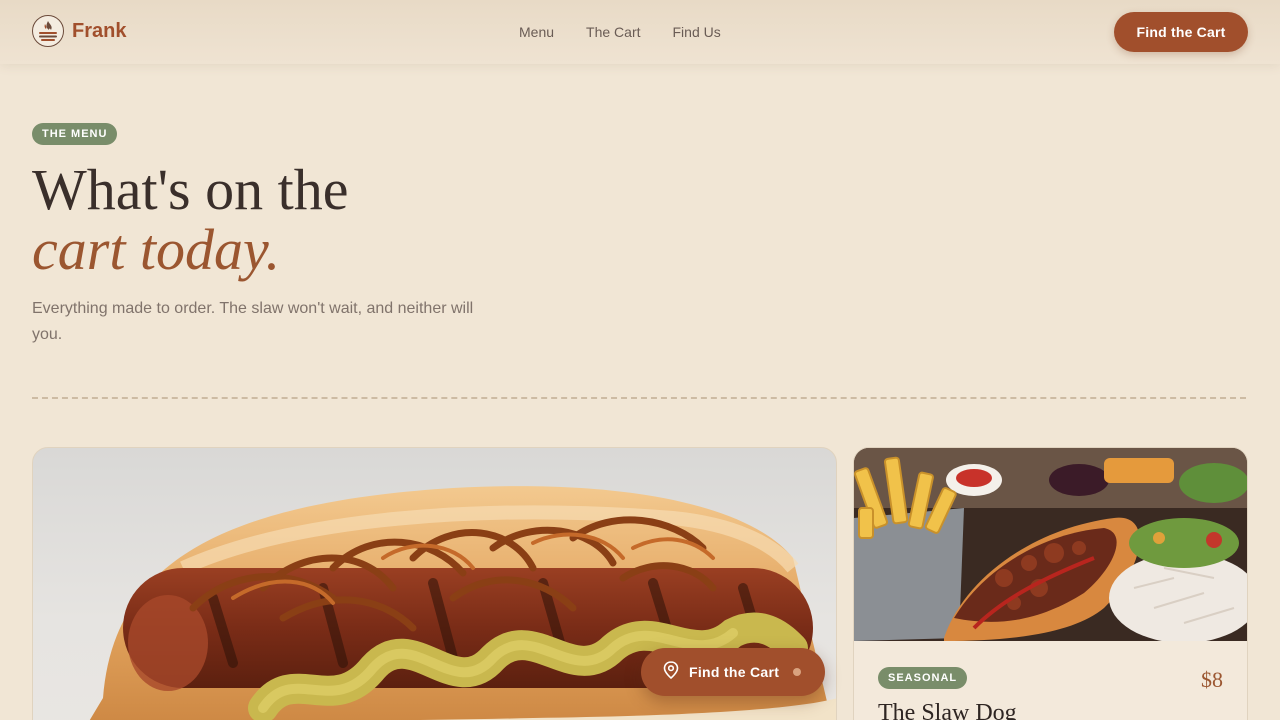  I want to click on page-title-line-2: cart today., so click(156, 249).